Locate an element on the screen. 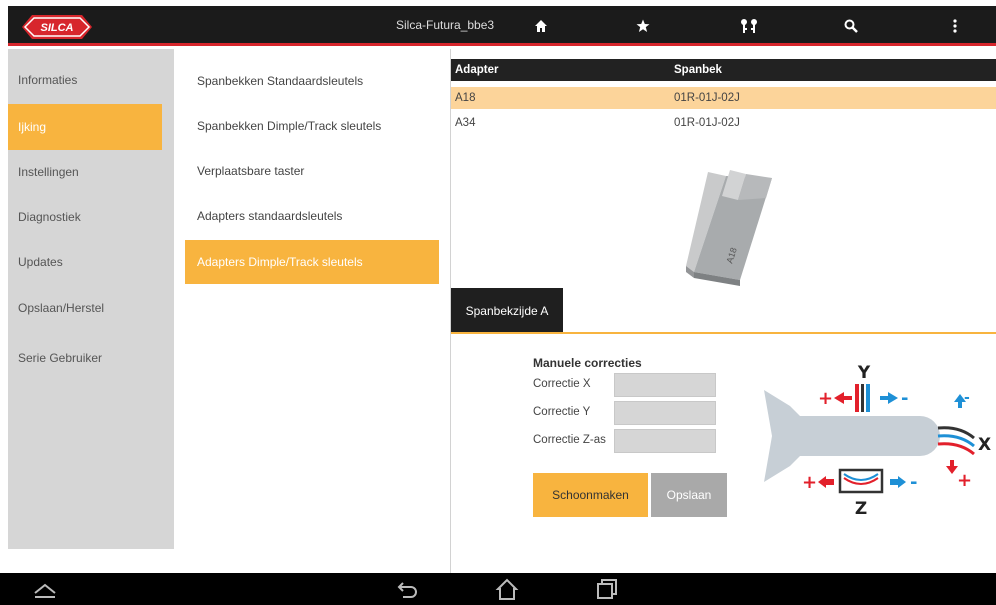 The height and width of the screenshot is (605, 996). submenu-item-spanbekken-dimple: Spanbekken Dimple/Track sleutels is located at coordinates (312, 126).